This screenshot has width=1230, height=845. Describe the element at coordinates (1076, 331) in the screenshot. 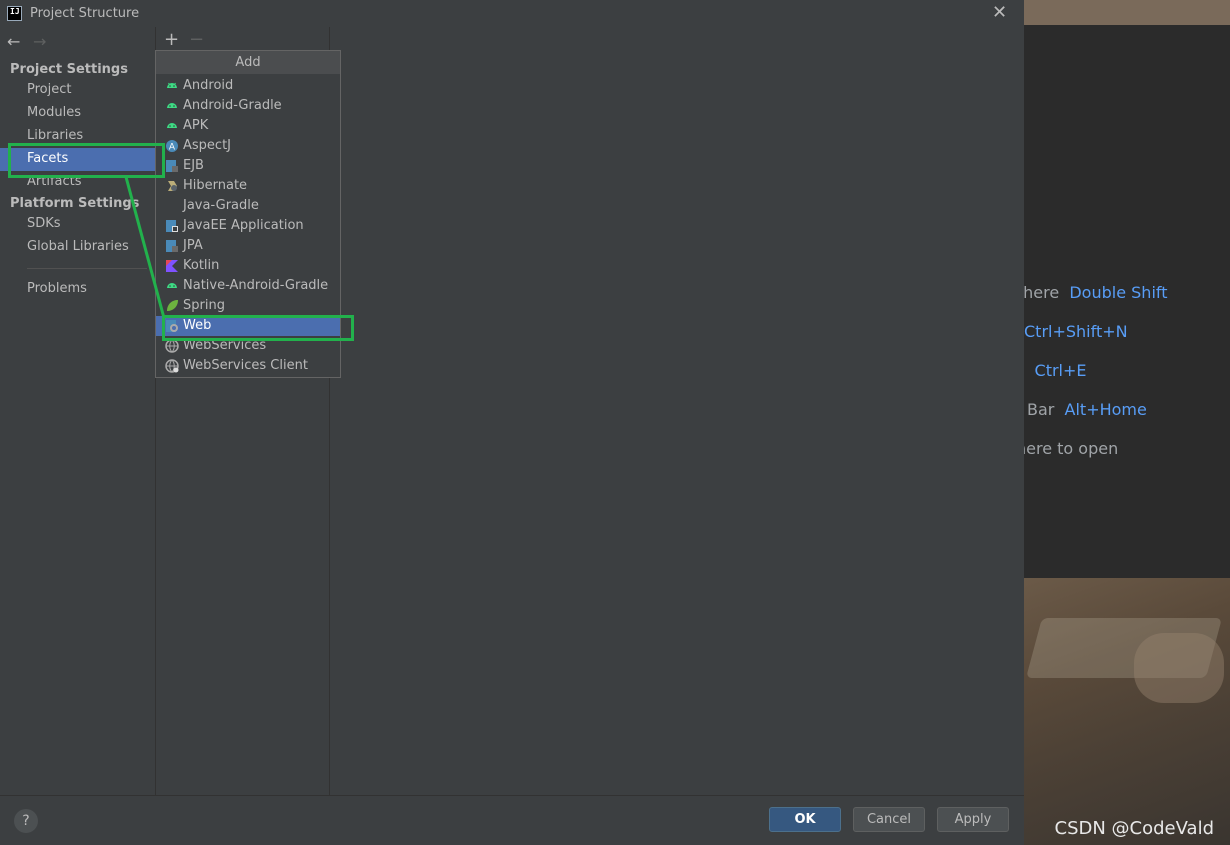

I see `shortcut-hint-goto-file: Ctrl+Shift+N` at that location.